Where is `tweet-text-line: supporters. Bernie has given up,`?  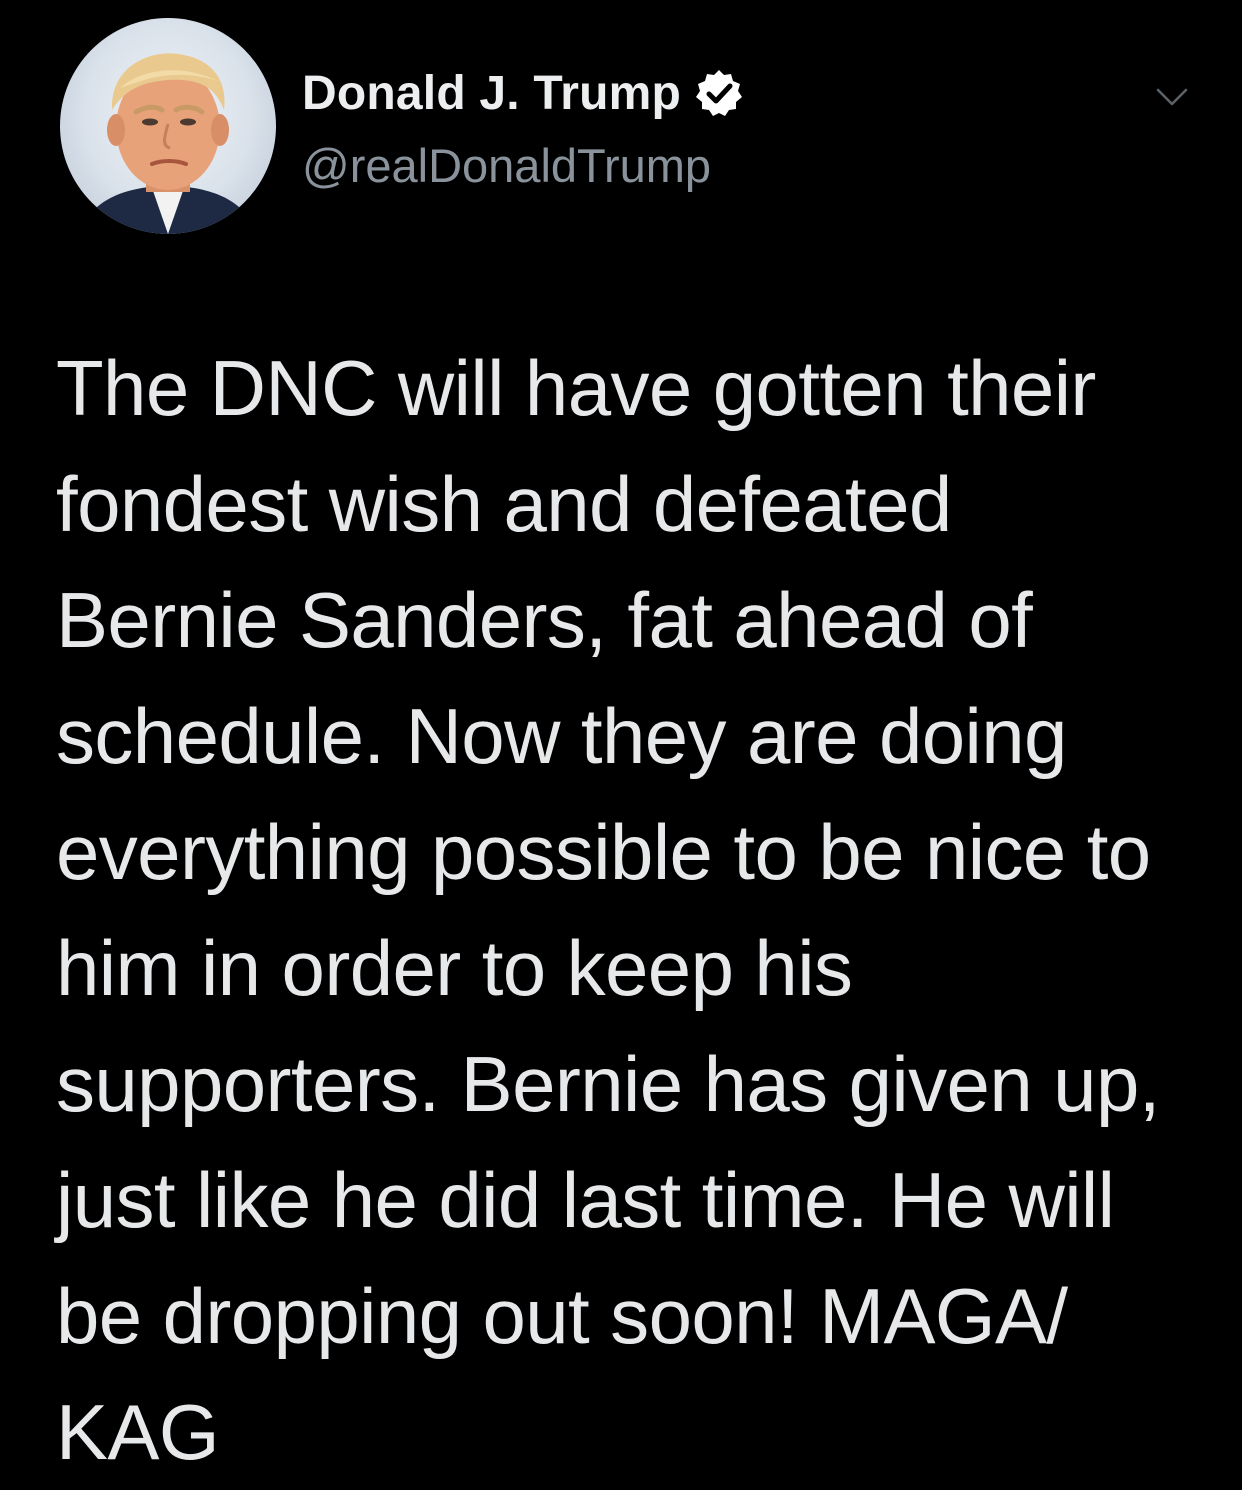 tweet-text-line: supporters. Bernie has given up, is located at coordinates (608, 1084).